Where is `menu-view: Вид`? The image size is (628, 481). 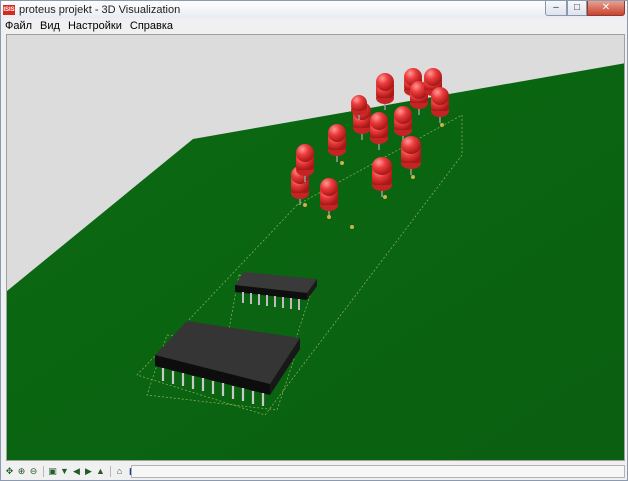
menu-view: Вид is located at coordinates (50, 26).